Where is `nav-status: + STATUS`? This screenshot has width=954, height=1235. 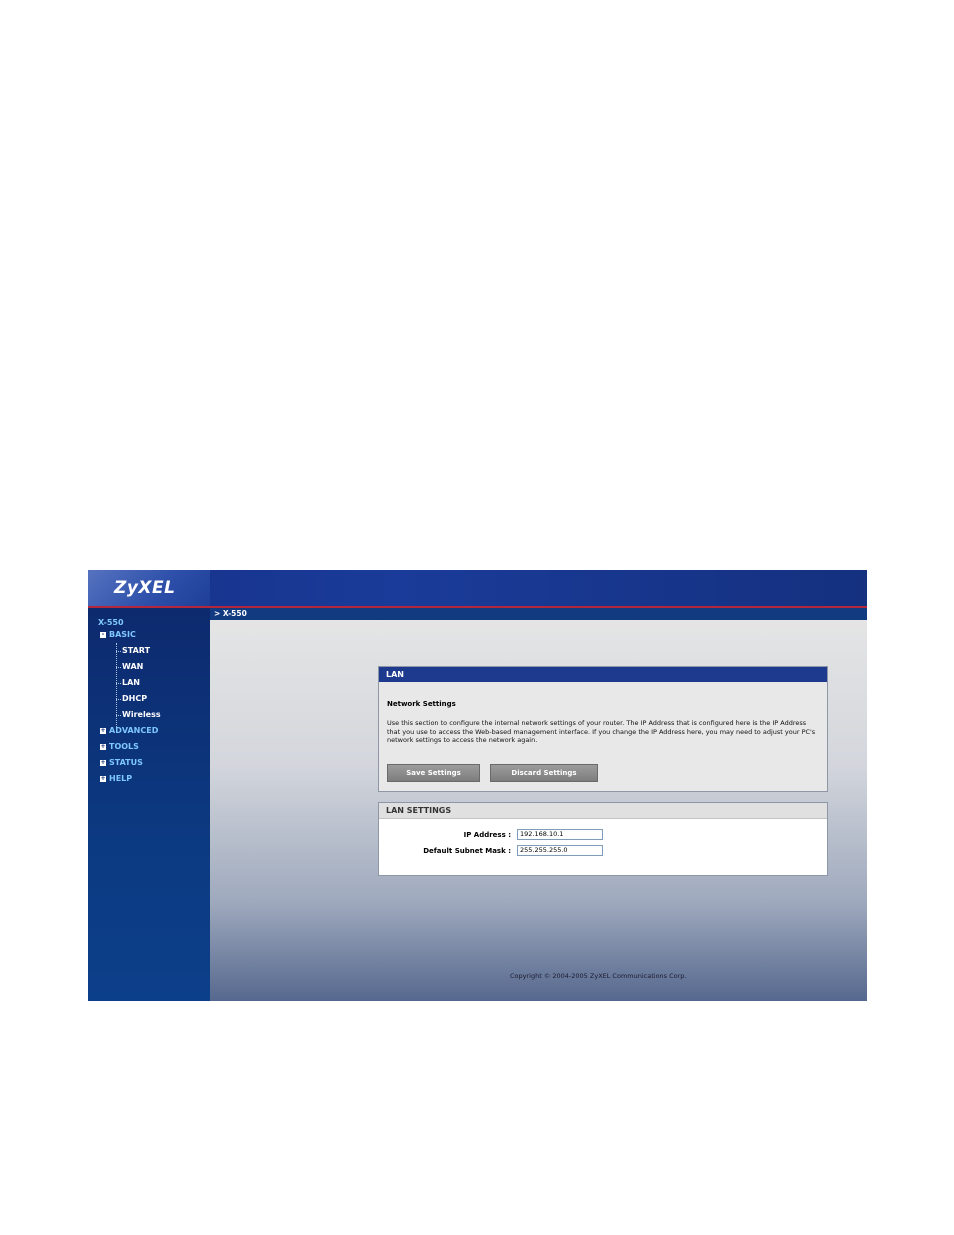
nav-status: + STATUS is located at coordinates (121, 762).